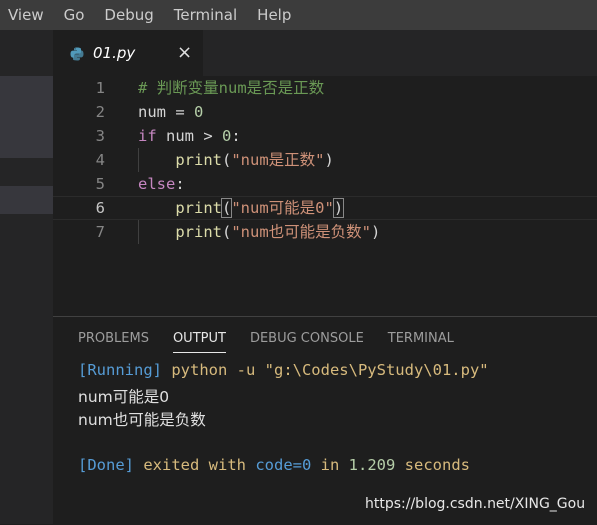 Image resolution: width=597 pixels, height=525 pixels. Describe the element at coordinates (100, 232) in the screenshot. I see `line-number: 7` at that location.